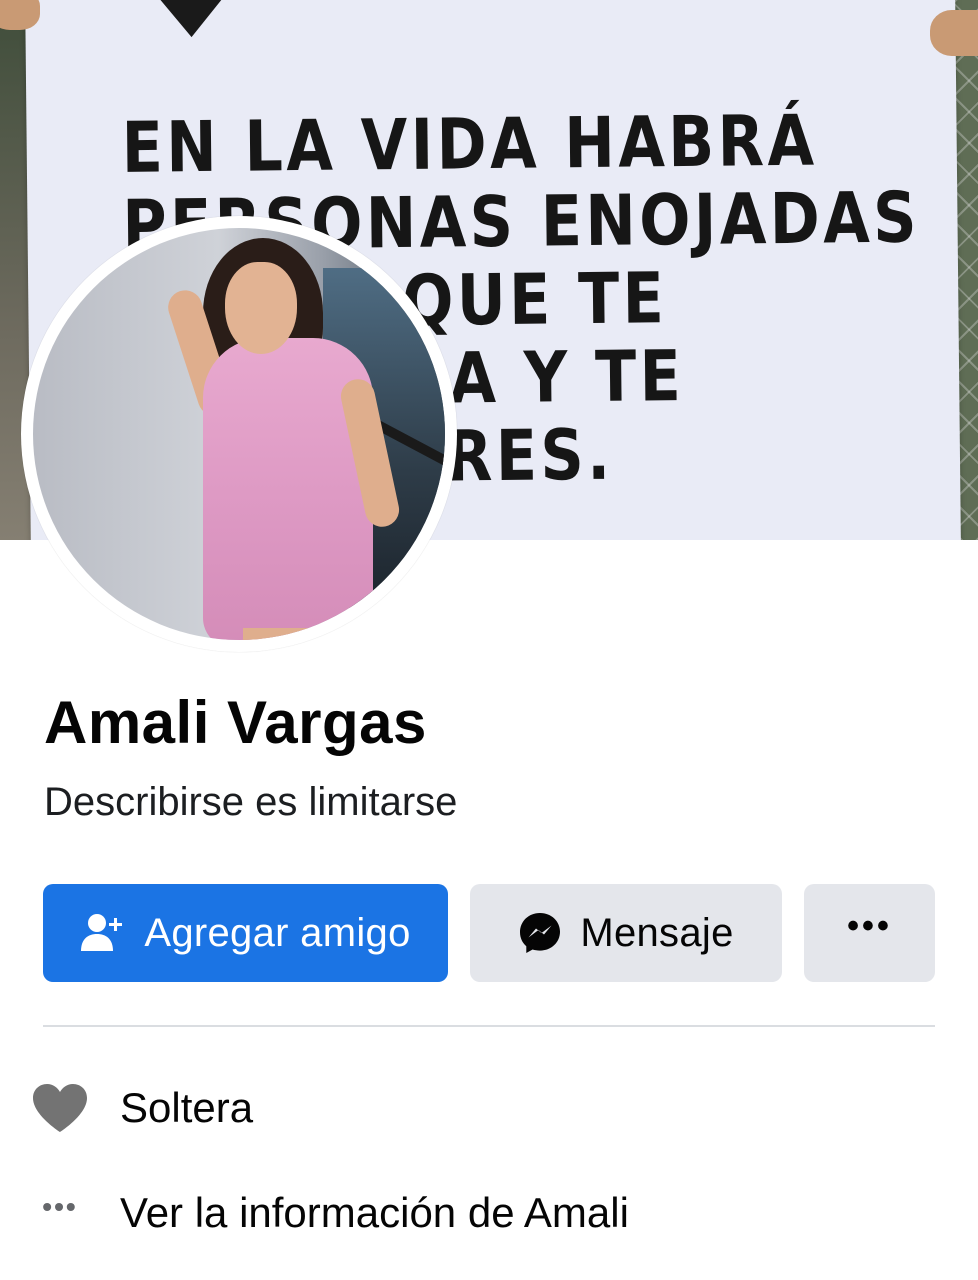 The height and width of the screenshot is (1280, 978). I want to click on add-friend-icon, so click(103, 933).